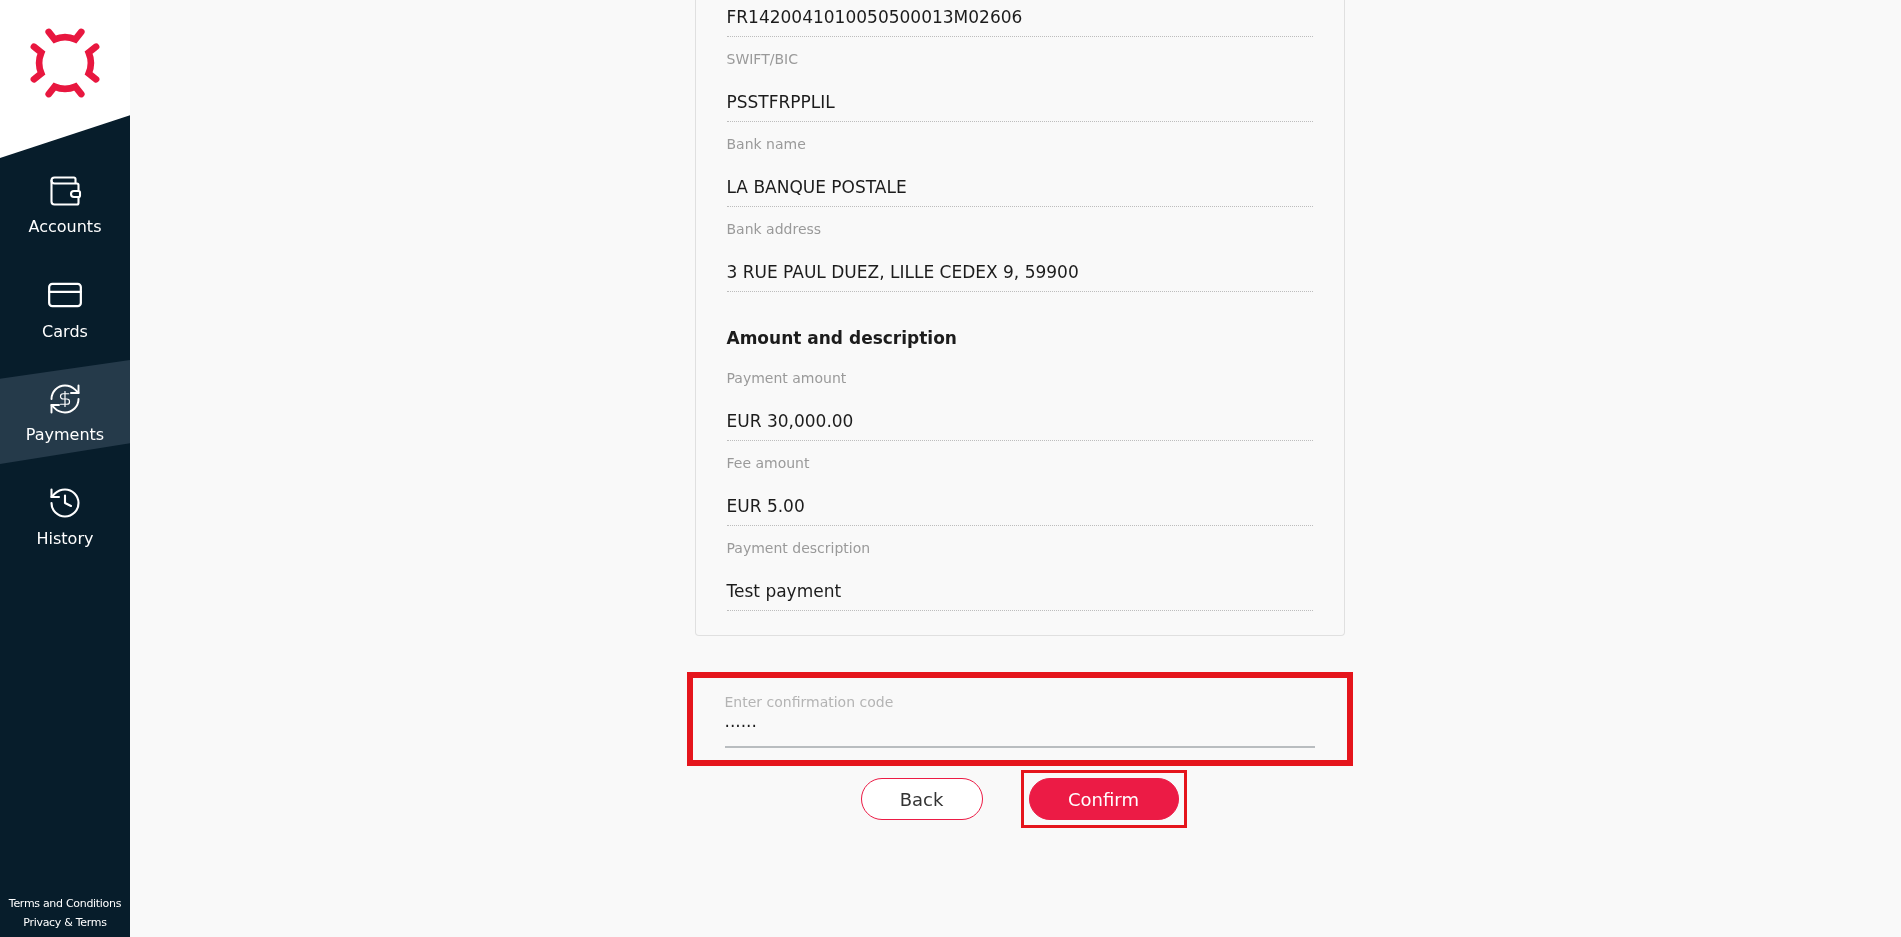 Image resolution: width=1901 pixels, height=937 pixels. Describe the element at coordinates (65, 412) in the screenshot. I see `sidebar-item: Payments` at that location.